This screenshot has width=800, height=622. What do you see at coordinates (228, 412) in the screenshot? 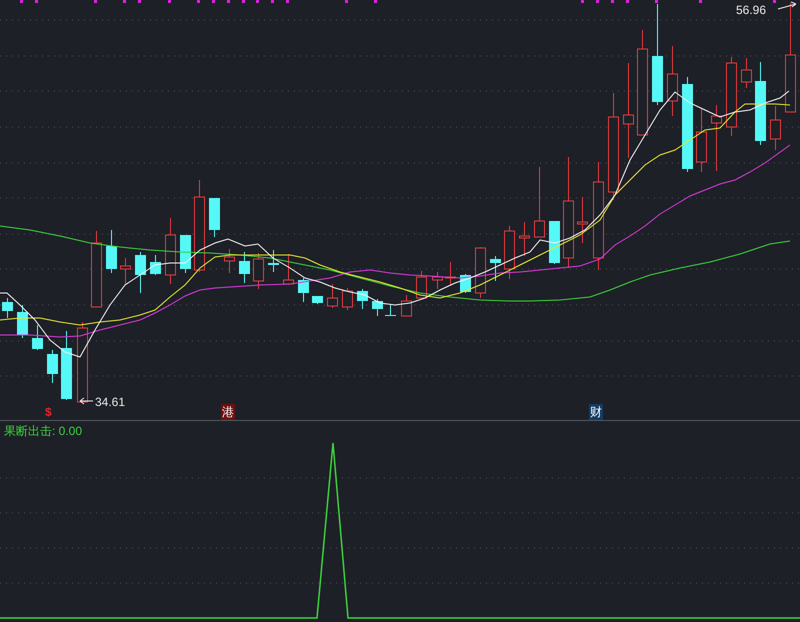
I see `event-marker: 港` at bounding box center [228, 412].